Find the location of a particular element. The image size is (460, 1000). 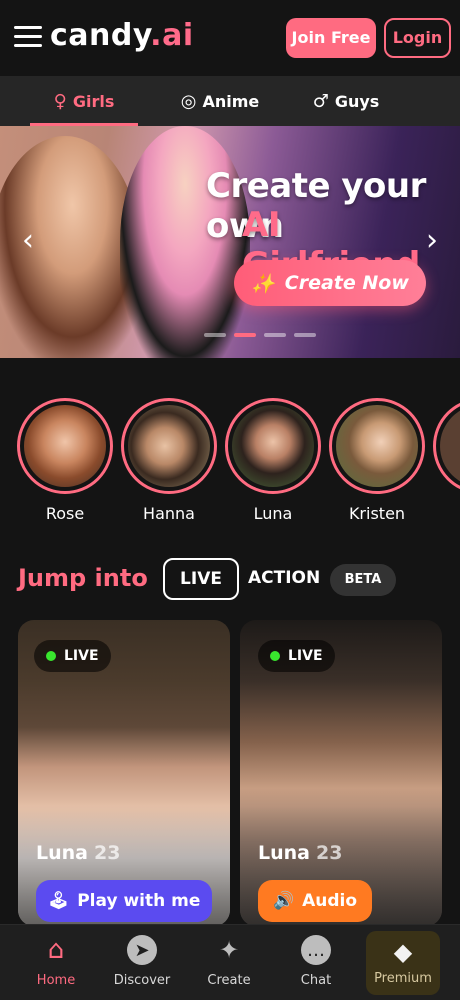

story-name: Rose is located at coordinates (65, 513).